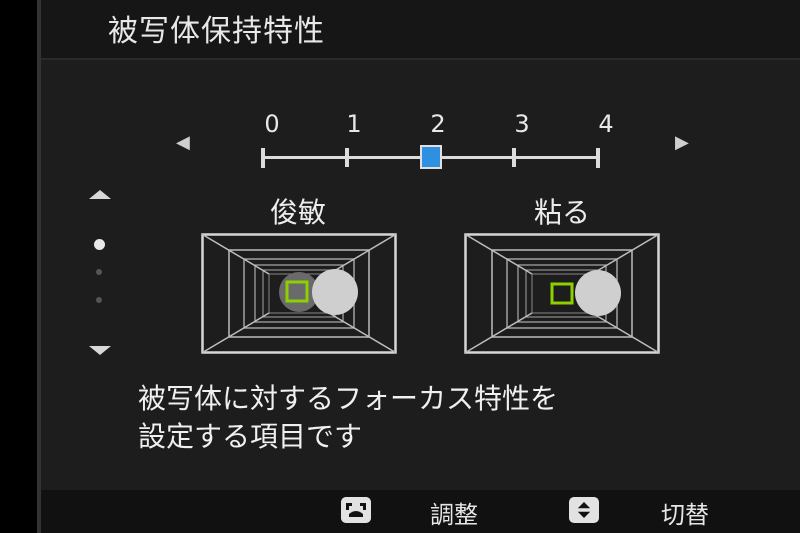 The height and width of the screenshot is (533, 800). I want to click on scale-label-0: 0, so click(272, 124).